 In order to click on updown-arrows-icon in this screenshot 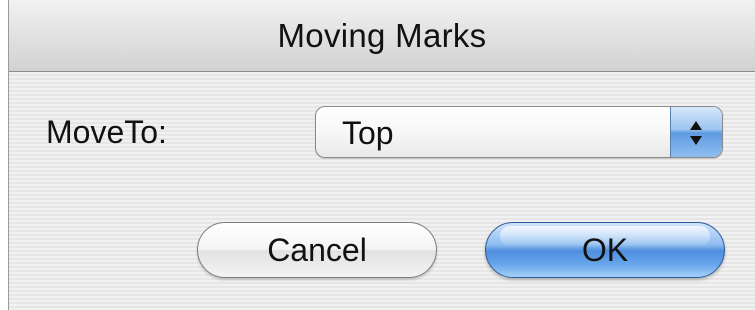, I will do `click(696, 132)`.